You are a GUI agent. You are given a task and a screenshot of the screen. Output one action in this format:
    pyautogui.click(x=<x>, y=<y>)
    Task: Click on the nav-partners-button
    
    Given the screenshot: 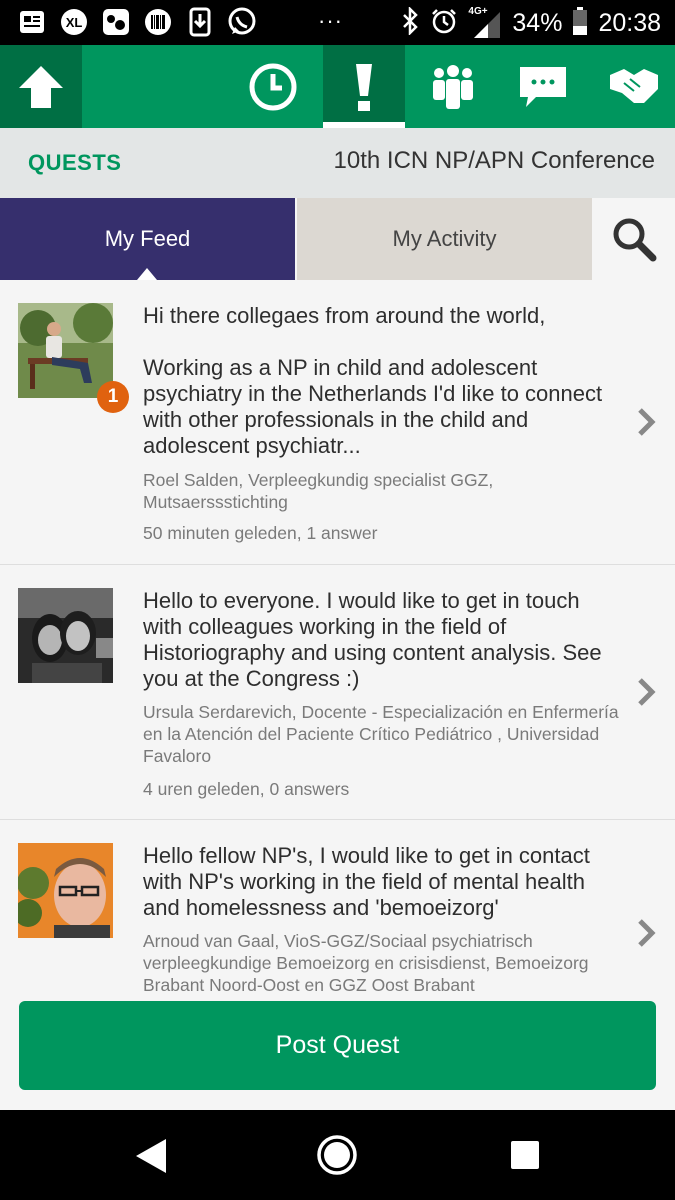 What is the action you would take?
    pyautogui.click(x=634, y=86)
    